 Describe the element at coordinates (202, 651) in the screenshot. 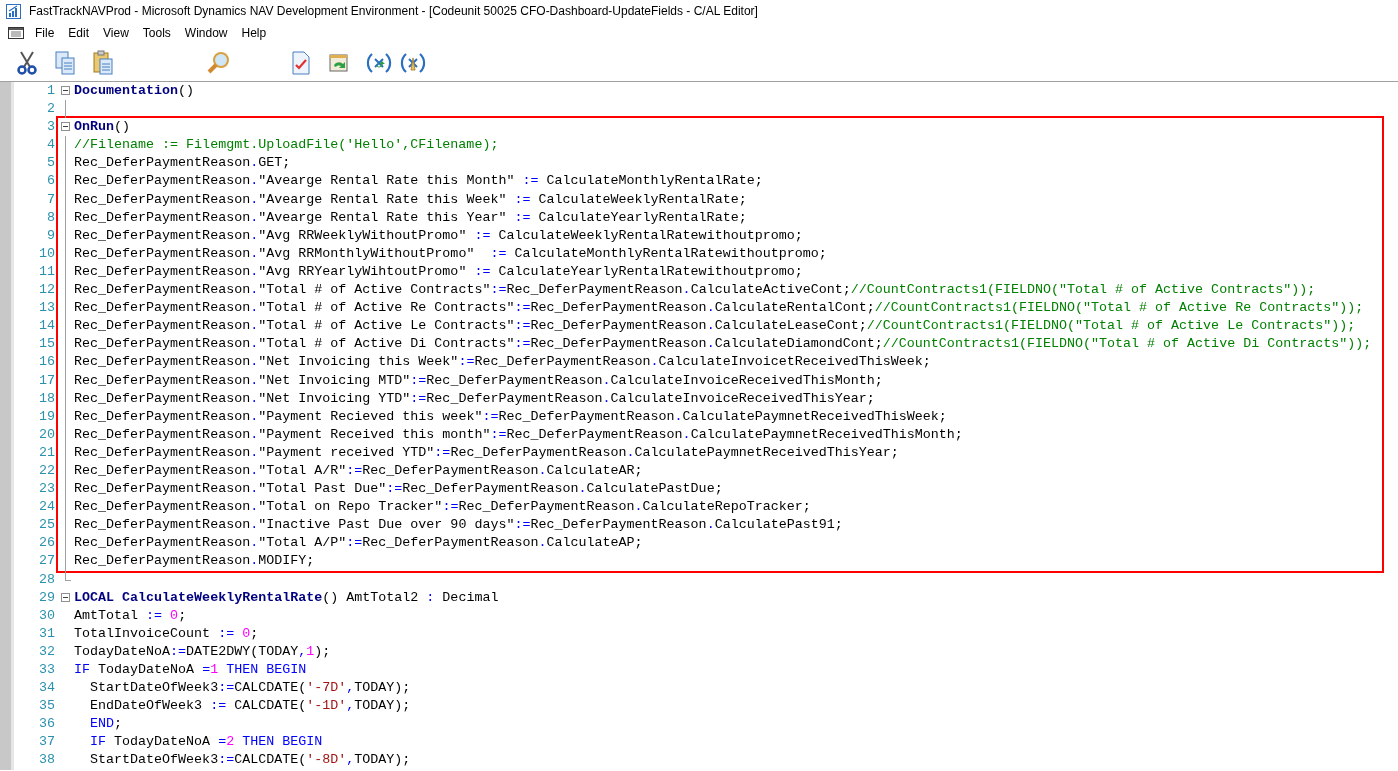

I see `code-line: TodayDateNoA:=DATE2DWY(TODAY,1);` at that location.